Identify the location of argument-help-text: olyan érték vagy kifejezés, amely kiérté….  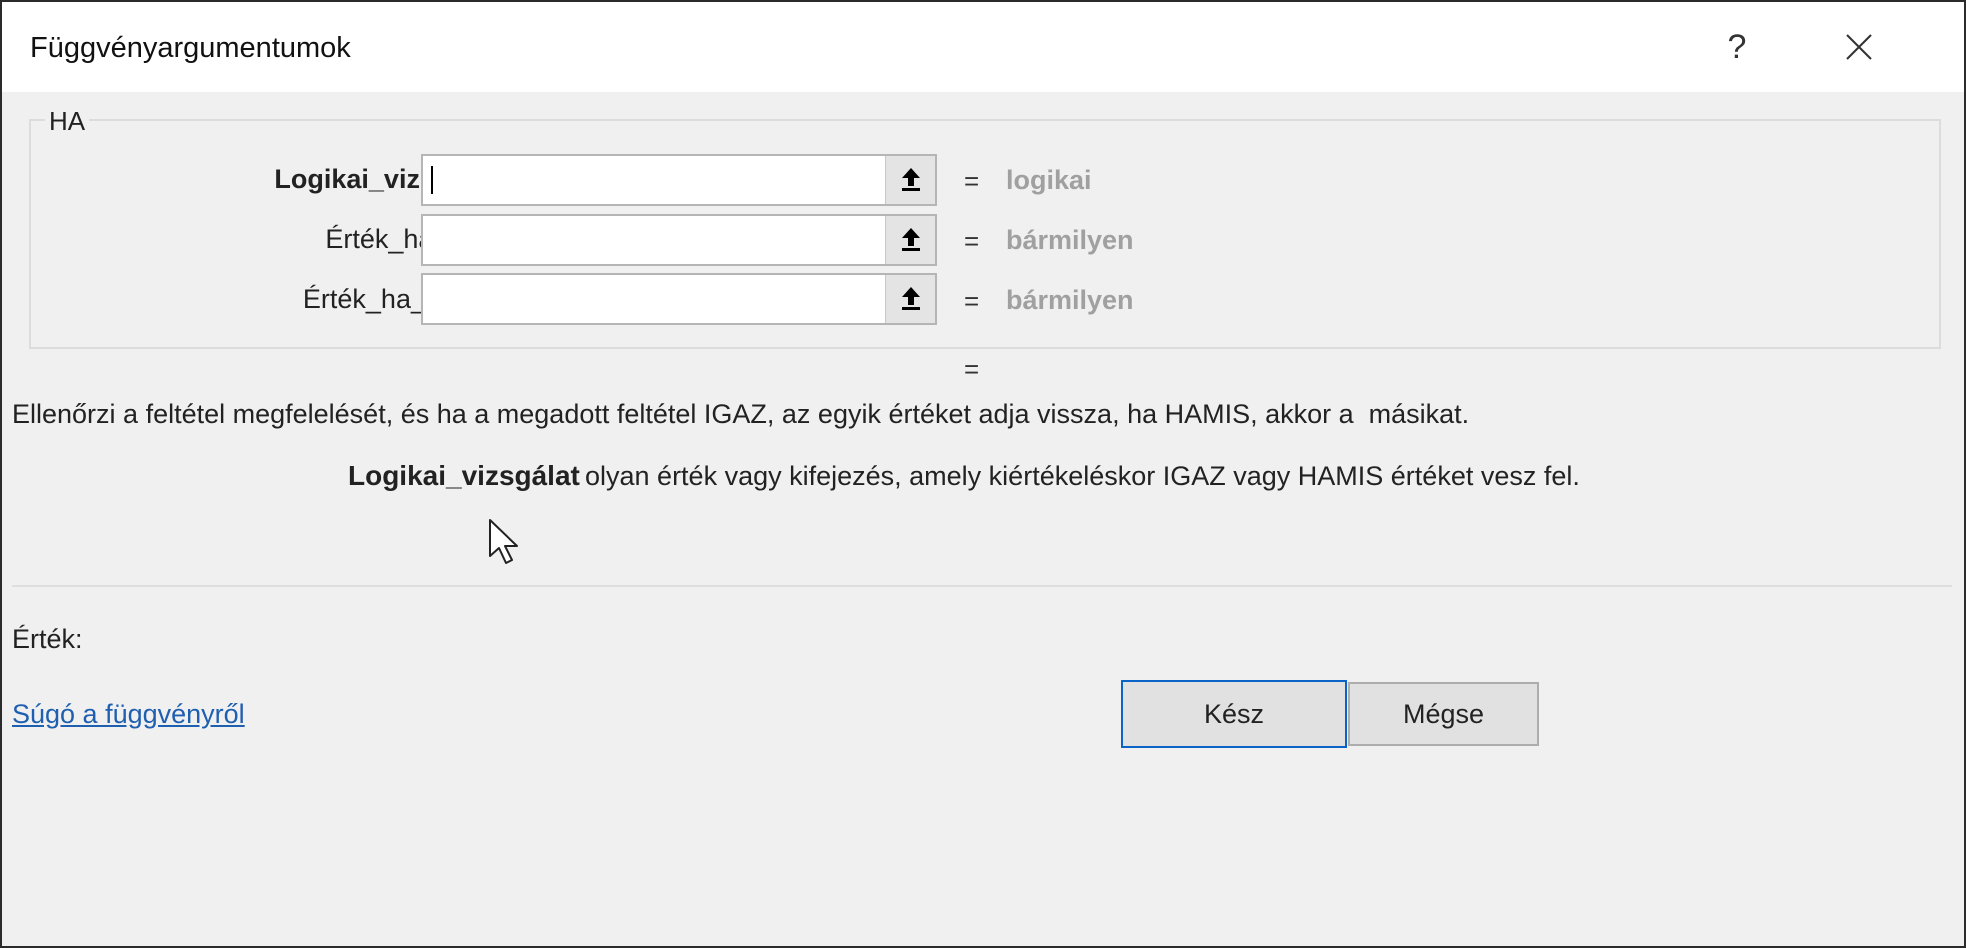
(1082, 476).